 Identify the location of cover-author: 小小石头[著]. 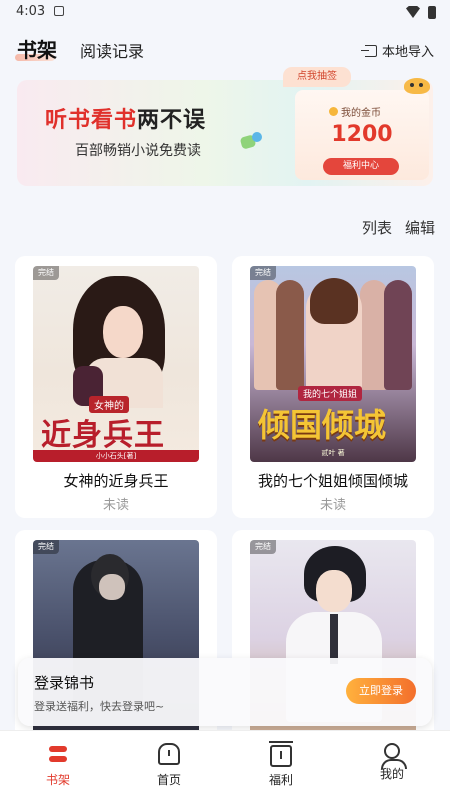
(116, 456).